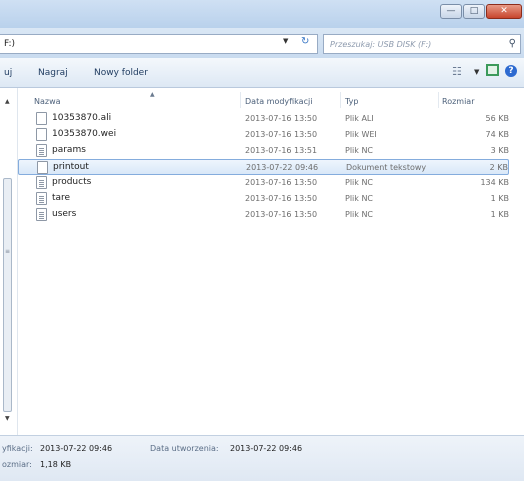 The width and height of the screenshot is (524, 481). I want to click on size-value: 1,18 KB, so click(56, 464).